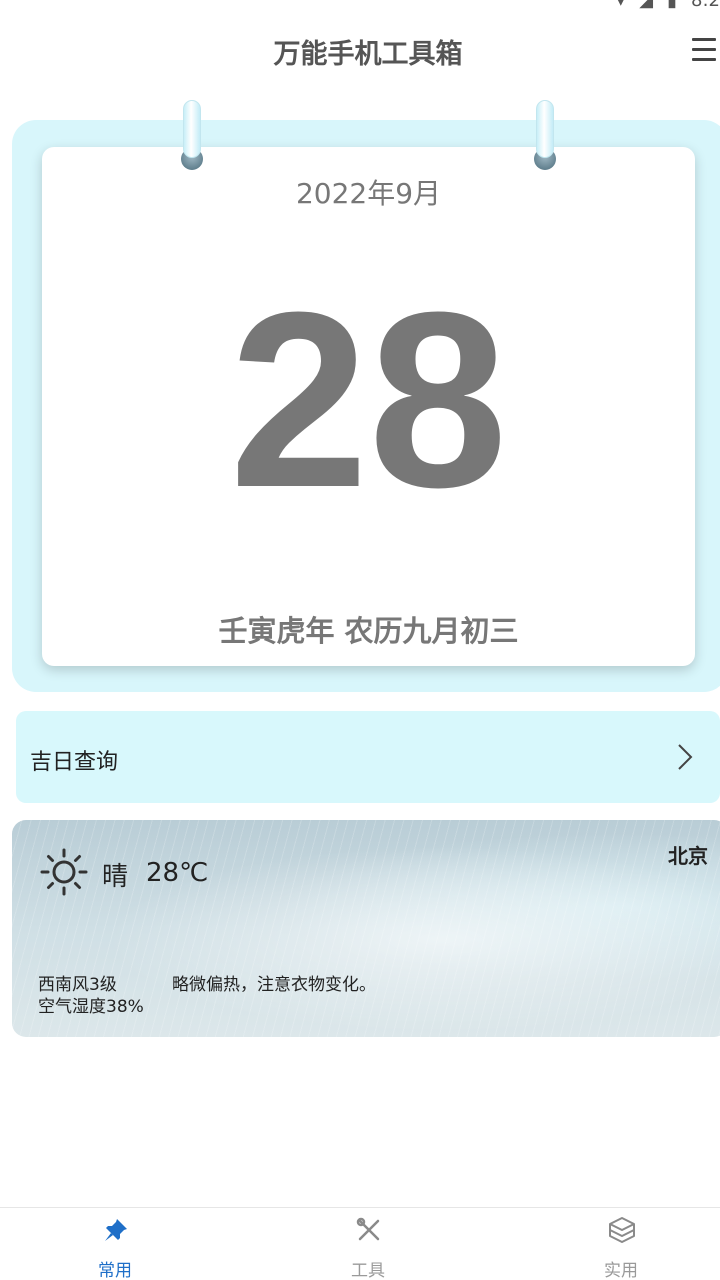 This screenshot has height=1280, width=720. I want to click on tab-practical: 实用, so click(621, 1244).